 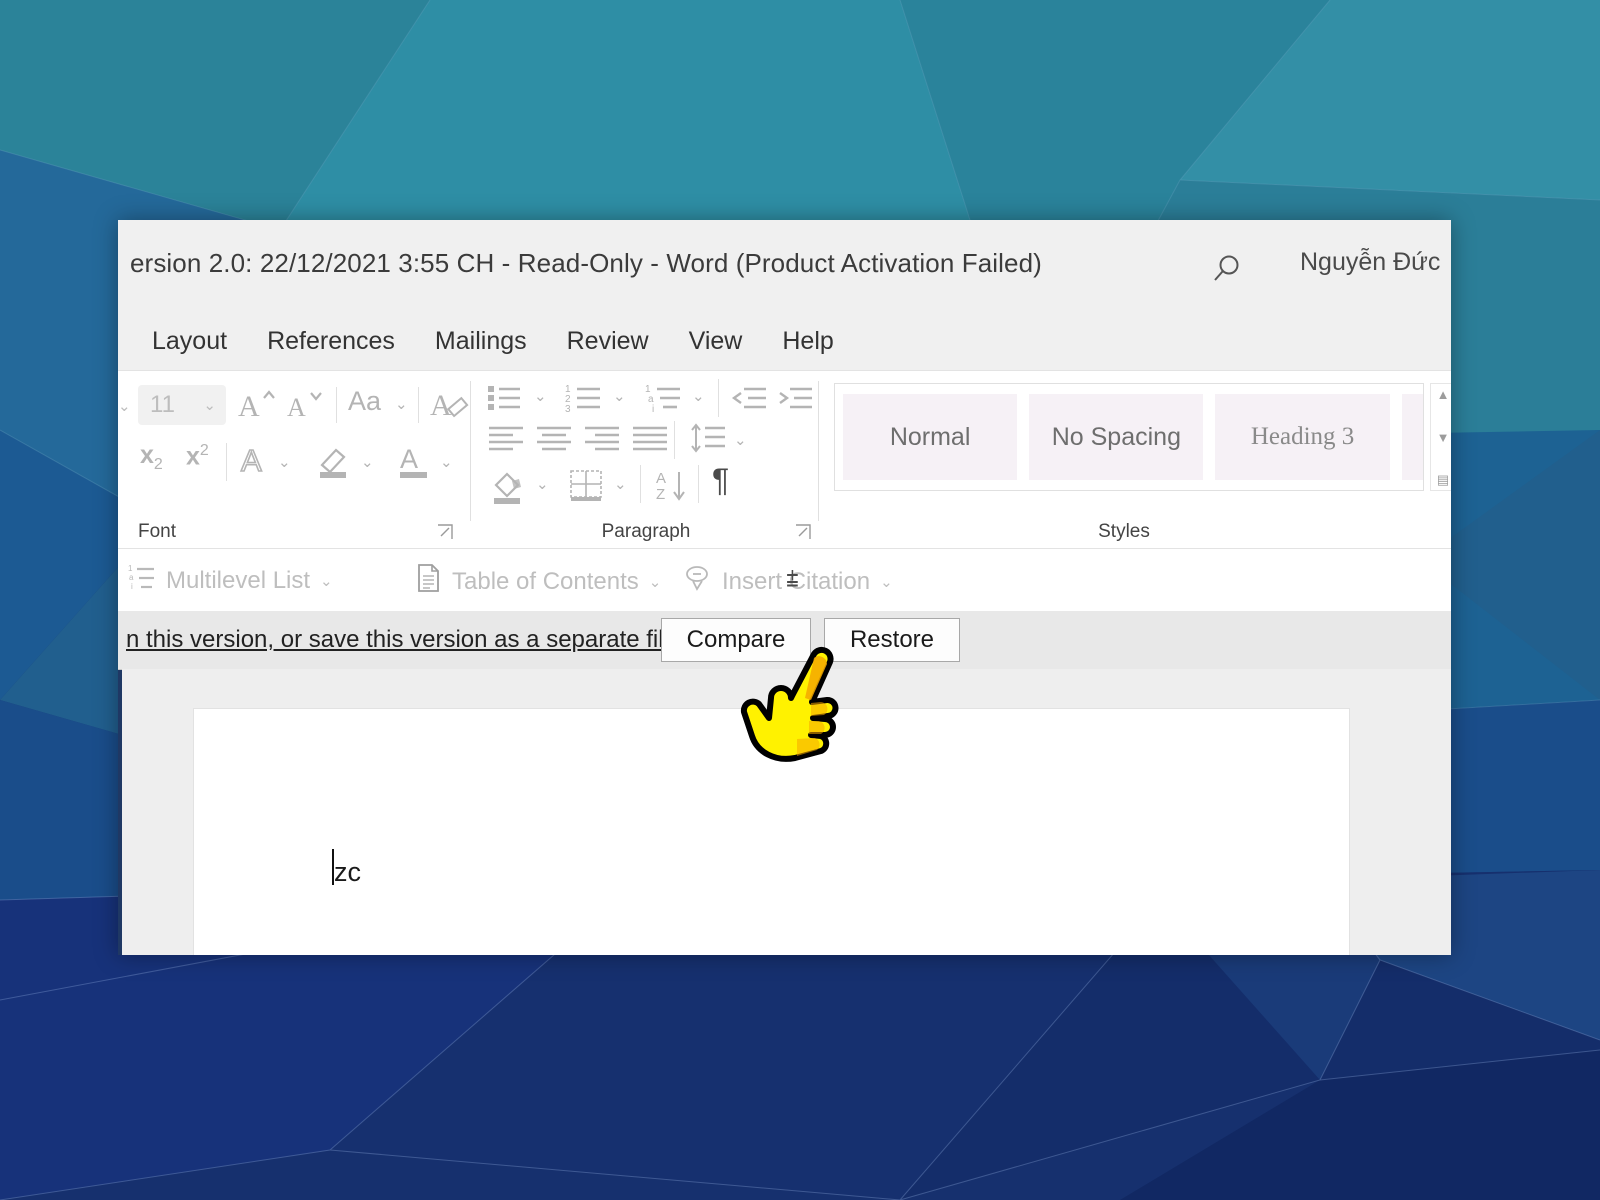 I want to click on highlight-chevron-down-icon: ⌄, so click(x=367, y=462).